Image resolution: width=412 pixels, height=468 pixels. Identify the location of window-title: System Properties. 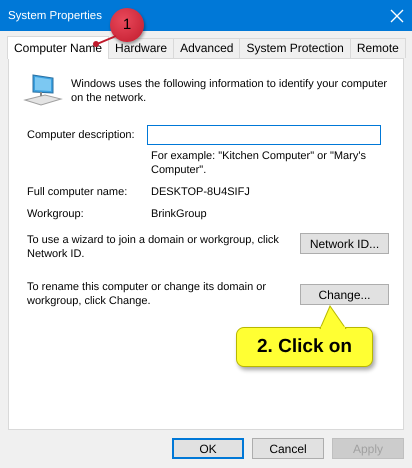
(55, 15).